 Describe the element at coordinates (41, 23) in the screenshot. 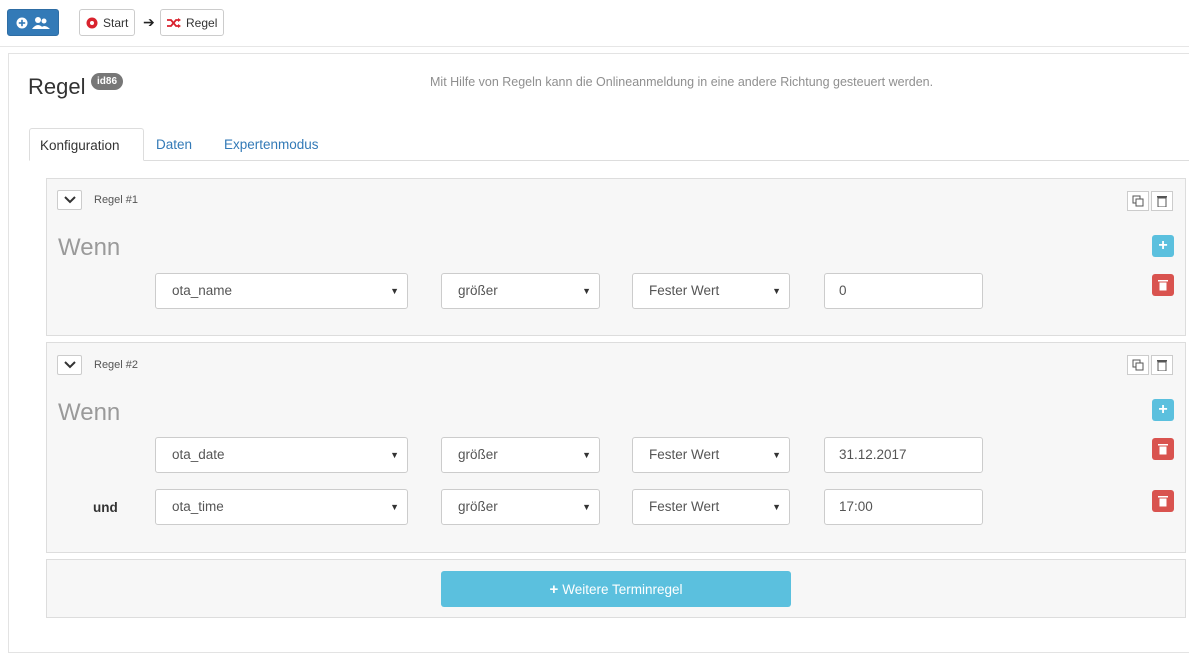

I see `users-icon` at that location.